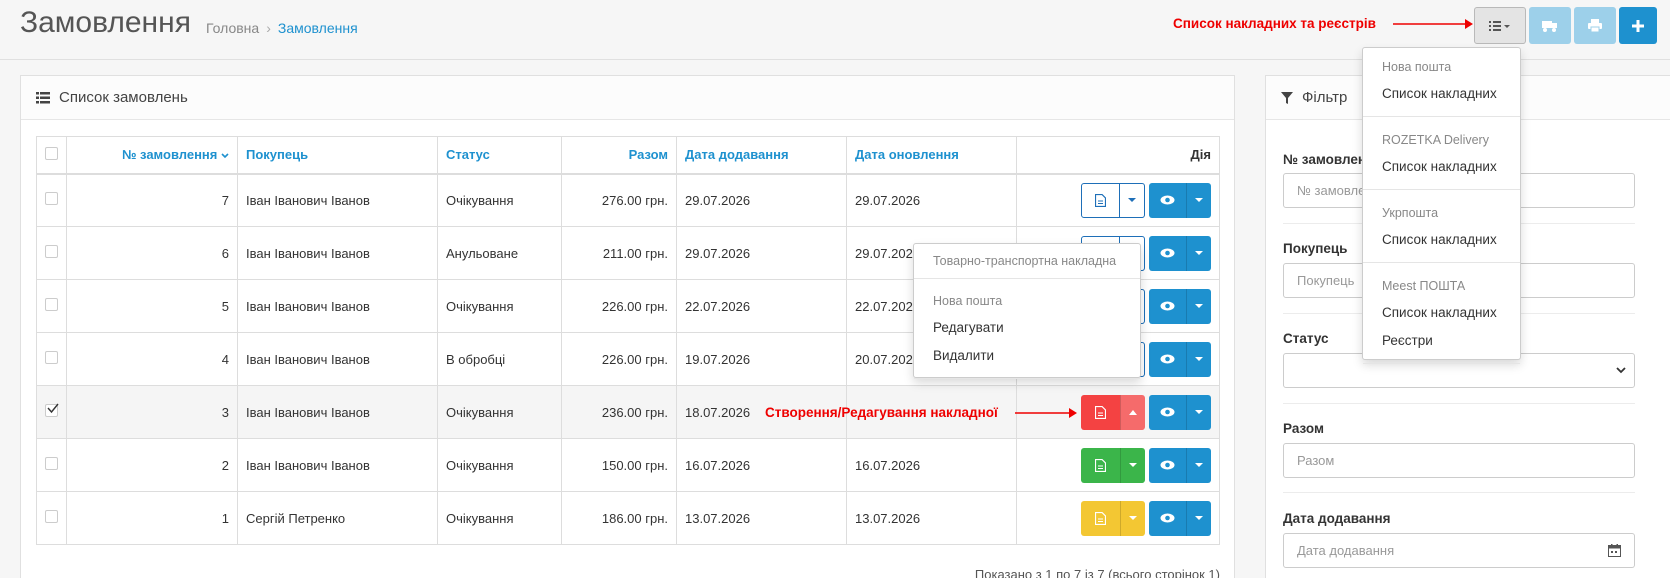 This screenshot has height=578, width=1670. Describe the element at coordinates (1118, 155) in the screenshot. I see `column-action: Дія` at that location.